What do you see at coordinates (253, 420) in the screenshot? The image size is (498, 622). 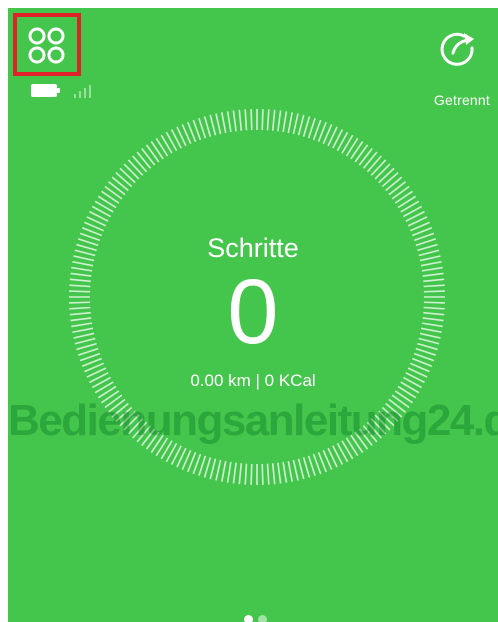 I see `watermark: Bedienungsanleitung24.de` at bounding box center [253, 420].